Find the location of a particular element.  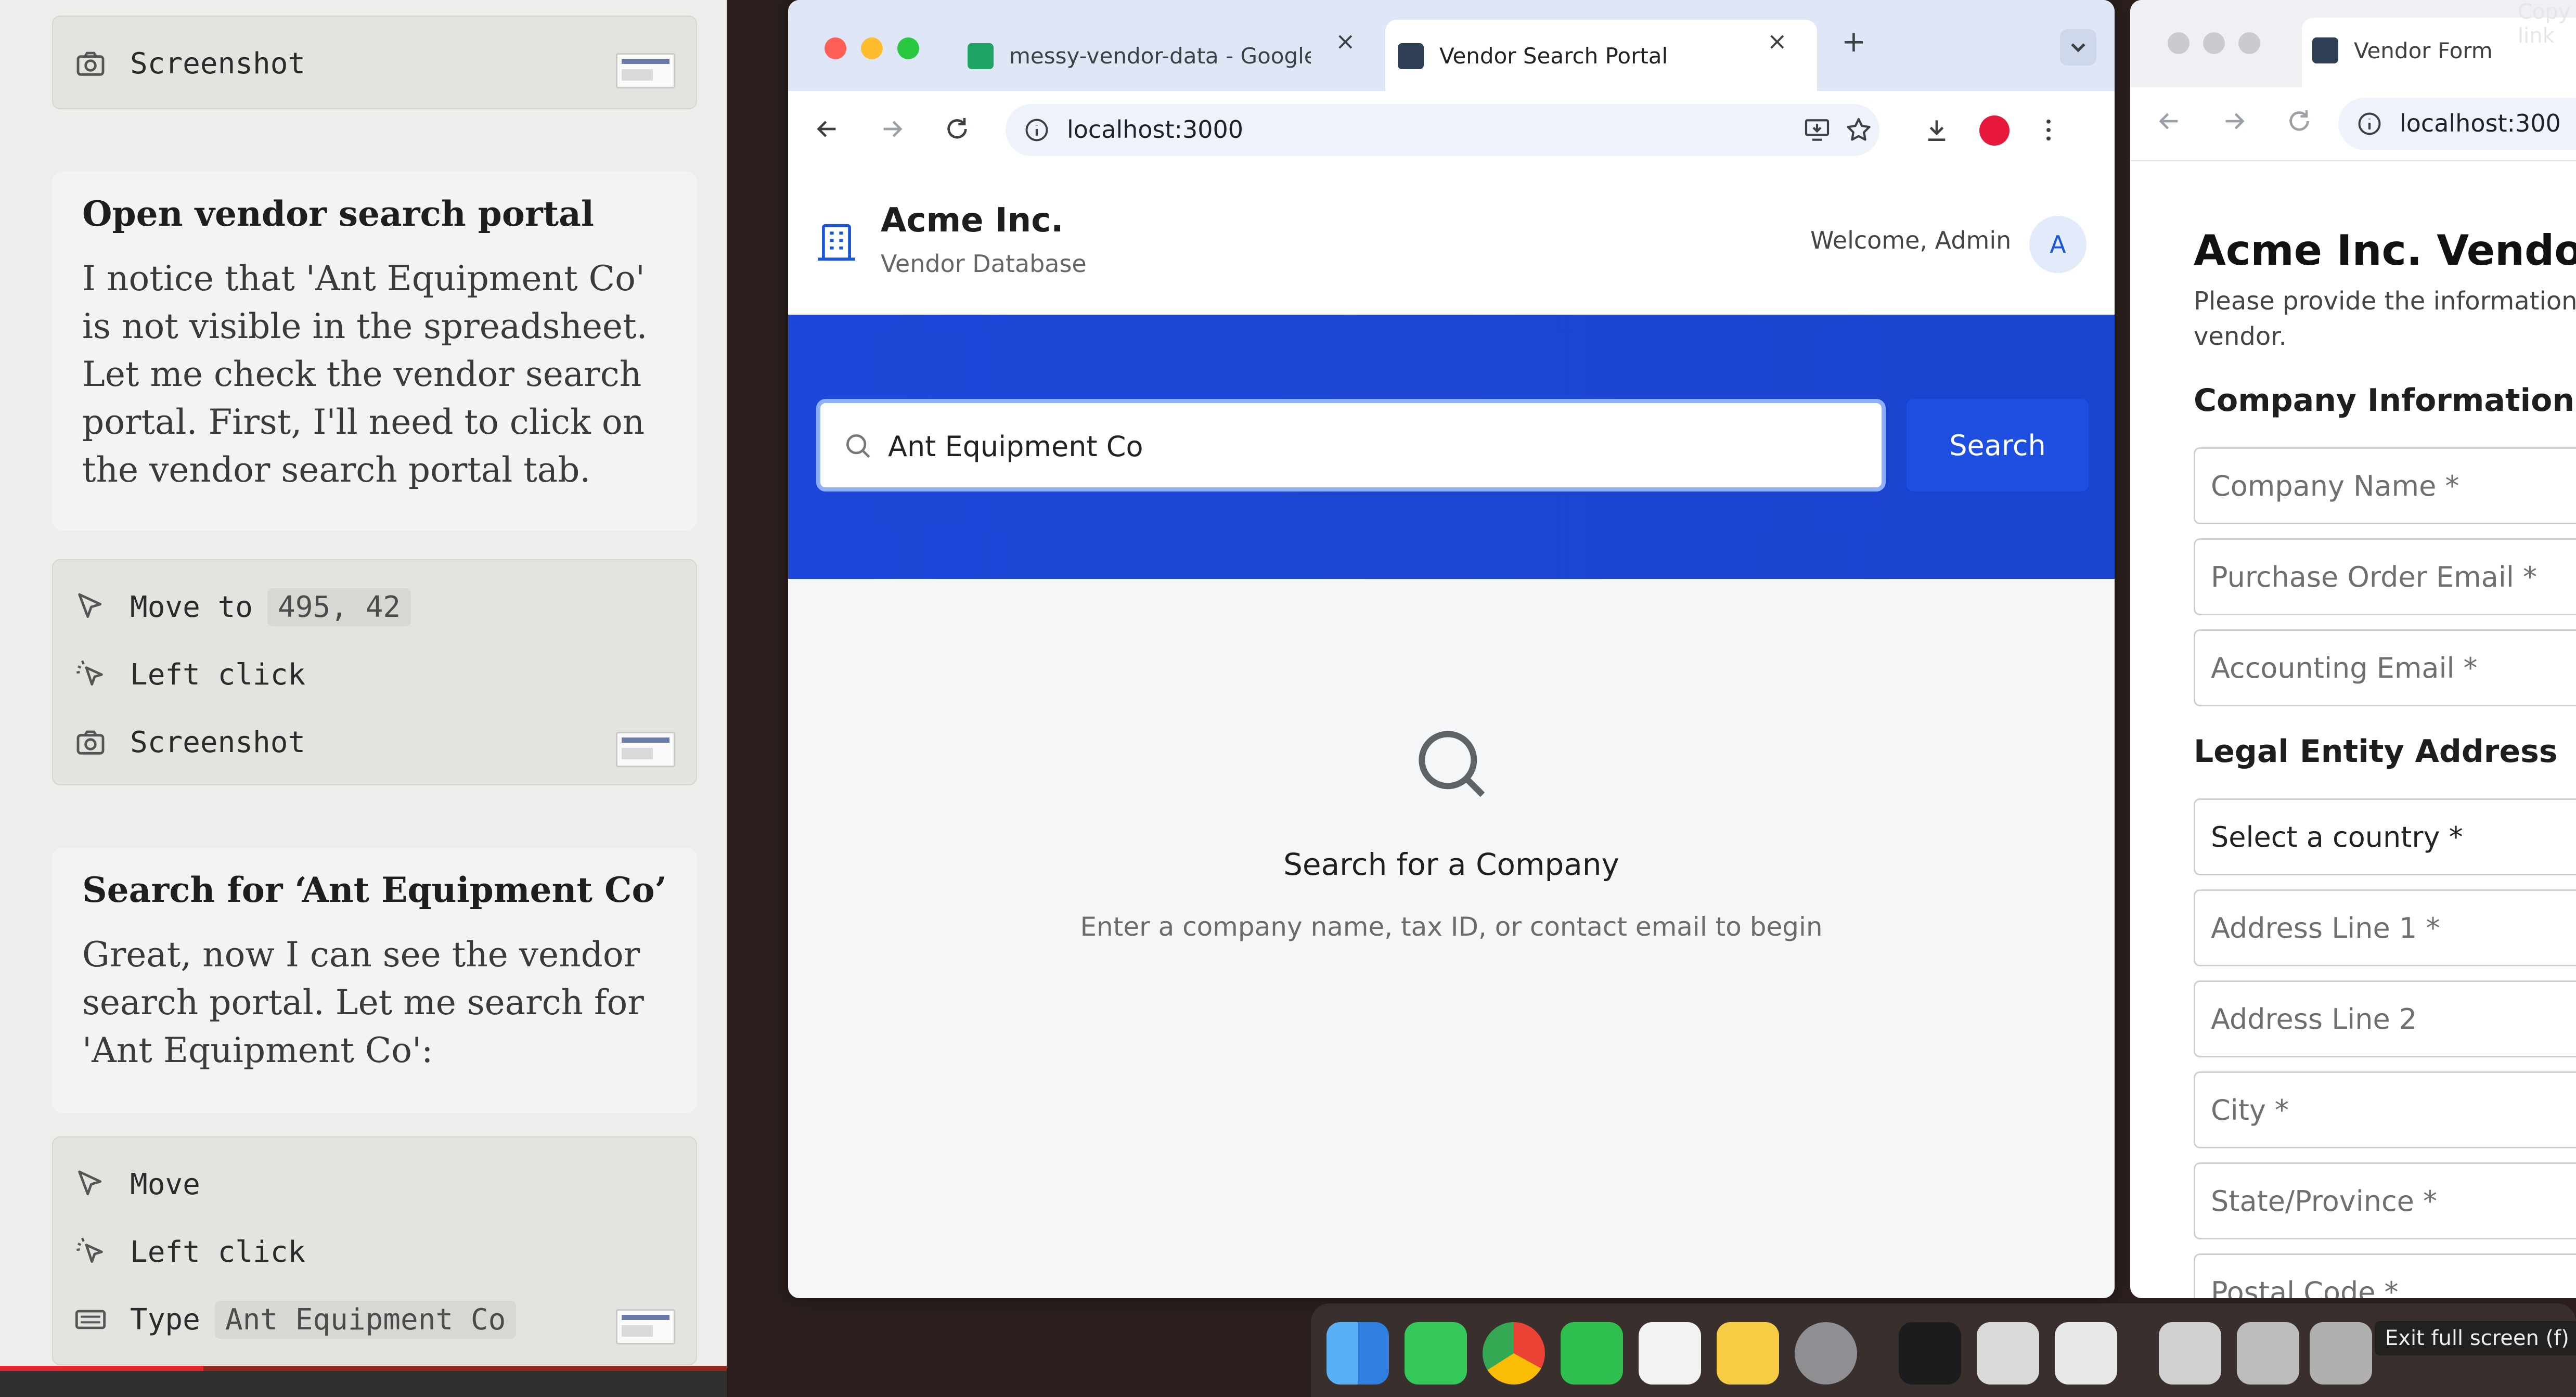

bookmark-star-icon is located at coordinates (1858, 130).